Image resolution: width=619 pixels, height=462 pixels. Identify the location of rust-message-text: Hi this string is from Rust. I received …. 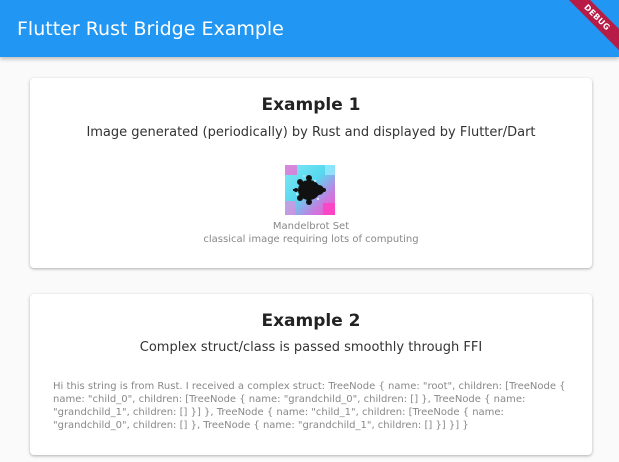
(309, 406).